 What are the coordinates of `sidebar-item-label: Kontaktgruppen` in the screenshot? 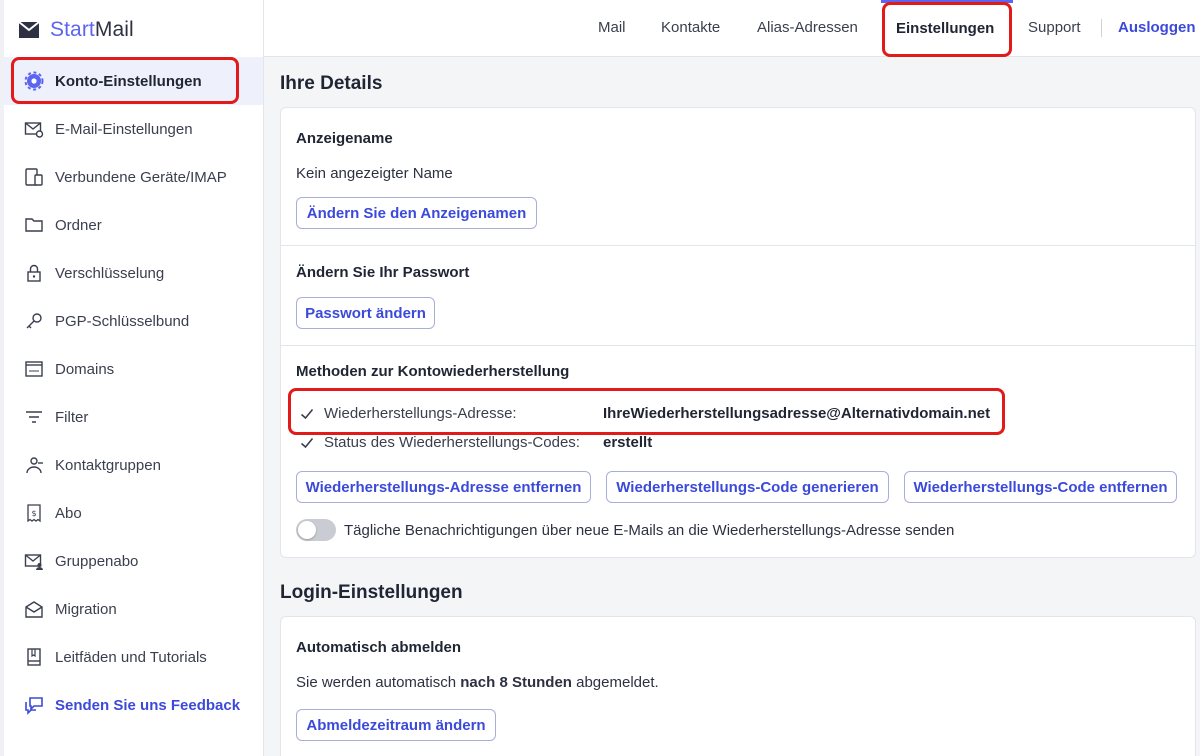 It's located at (108, 465).